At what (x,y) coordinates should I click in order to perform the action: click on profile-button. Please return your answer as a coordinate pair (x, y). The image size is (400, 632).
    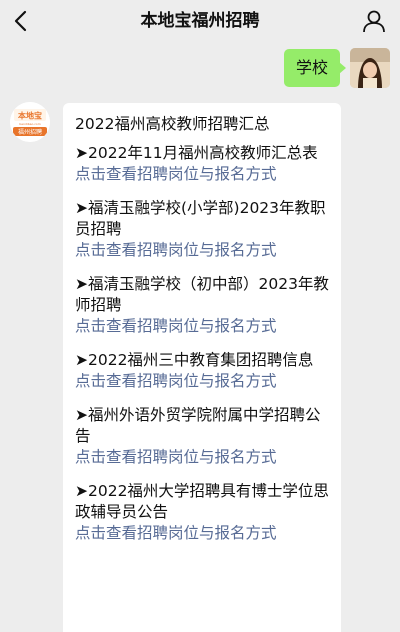
    Looking at the image, I should click on (374, 21).